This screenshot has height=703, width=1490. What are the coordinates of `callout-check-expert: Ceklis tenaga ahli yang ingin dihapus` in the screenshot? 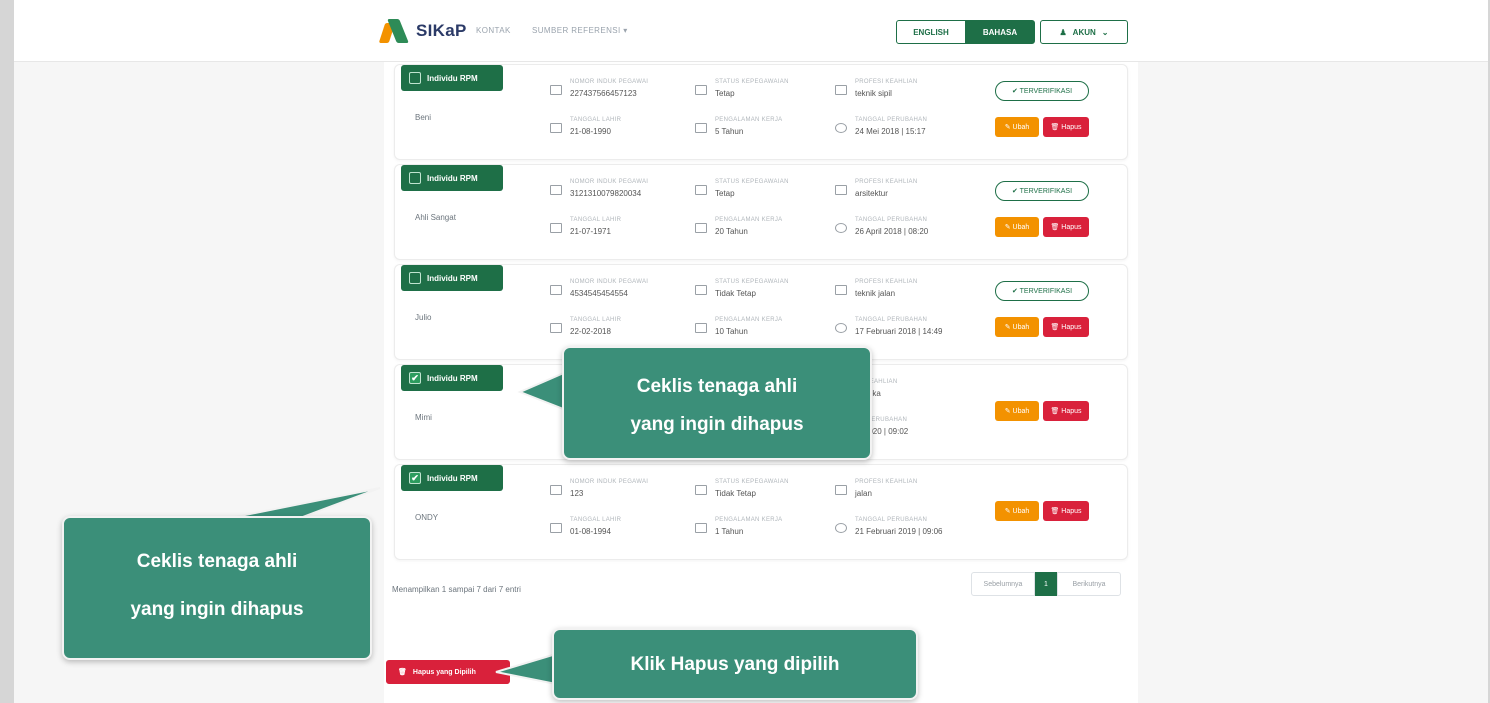 It's located at (717, 403).